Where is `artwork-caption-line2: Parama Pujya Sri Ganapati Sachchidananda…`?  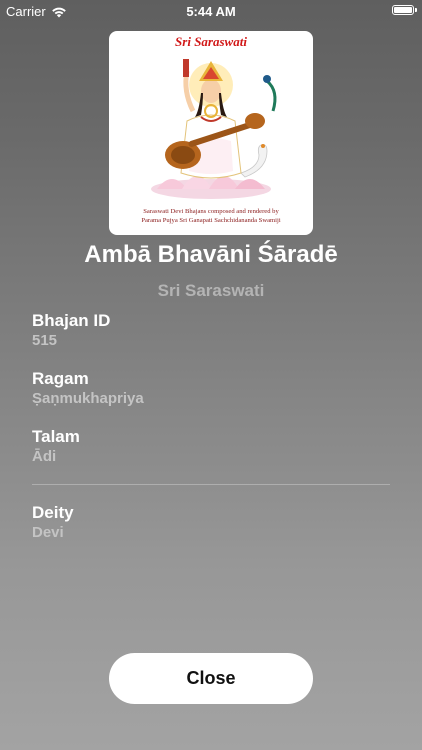 artwork-caption-line2: Parama Pujya Sri Ganapati Sachchidananda… is located at coordinates (211, 220).